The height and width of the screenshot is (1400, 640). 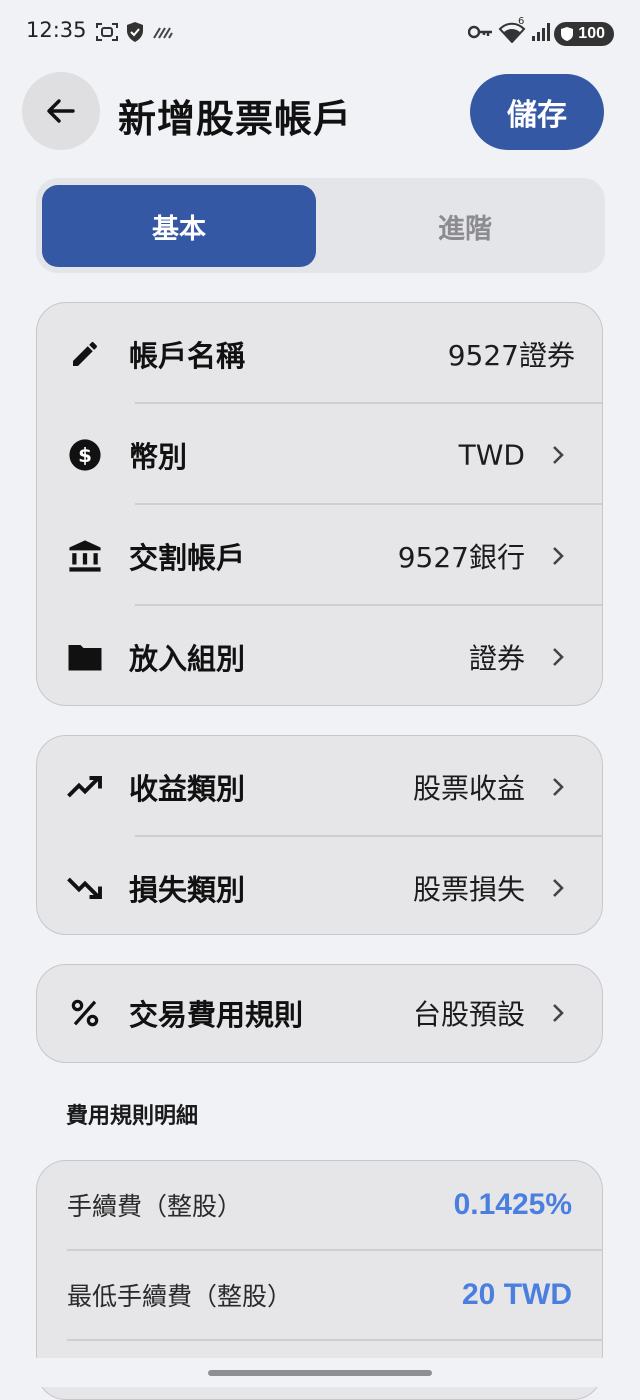 What do you see at coordinates (496, 658) in the screenshot?
I see `group-value: 證券` at bounding box center [496, 658].